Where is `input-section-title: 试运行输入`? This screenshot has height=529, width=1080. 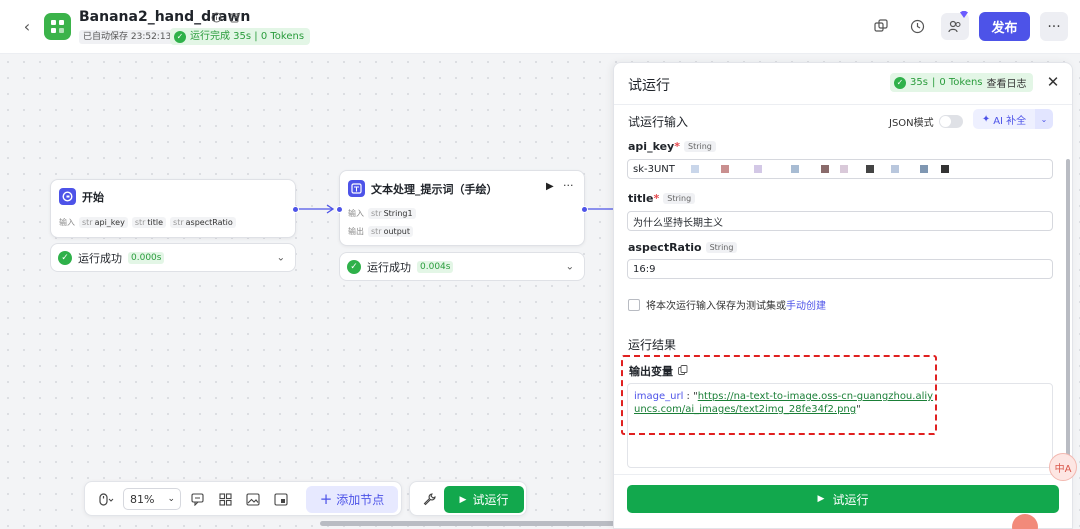 input-section-title: 试运行输入 is located at coordinates (658, 122).